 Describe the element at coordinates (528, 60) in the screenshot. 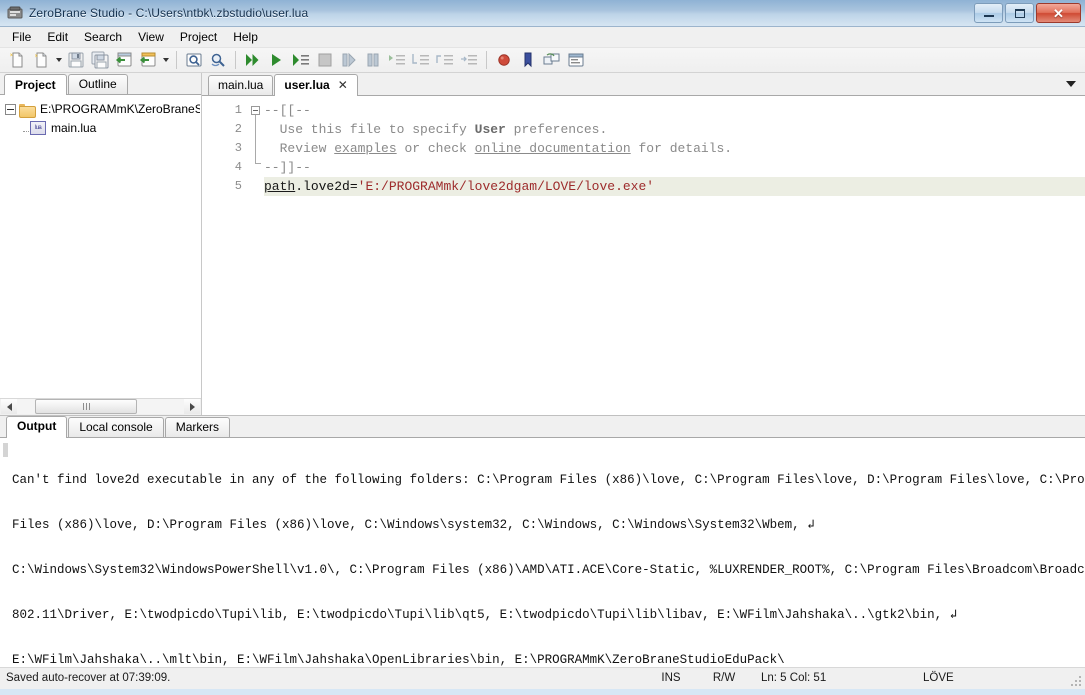

I see `bookmark-icon` at that location.